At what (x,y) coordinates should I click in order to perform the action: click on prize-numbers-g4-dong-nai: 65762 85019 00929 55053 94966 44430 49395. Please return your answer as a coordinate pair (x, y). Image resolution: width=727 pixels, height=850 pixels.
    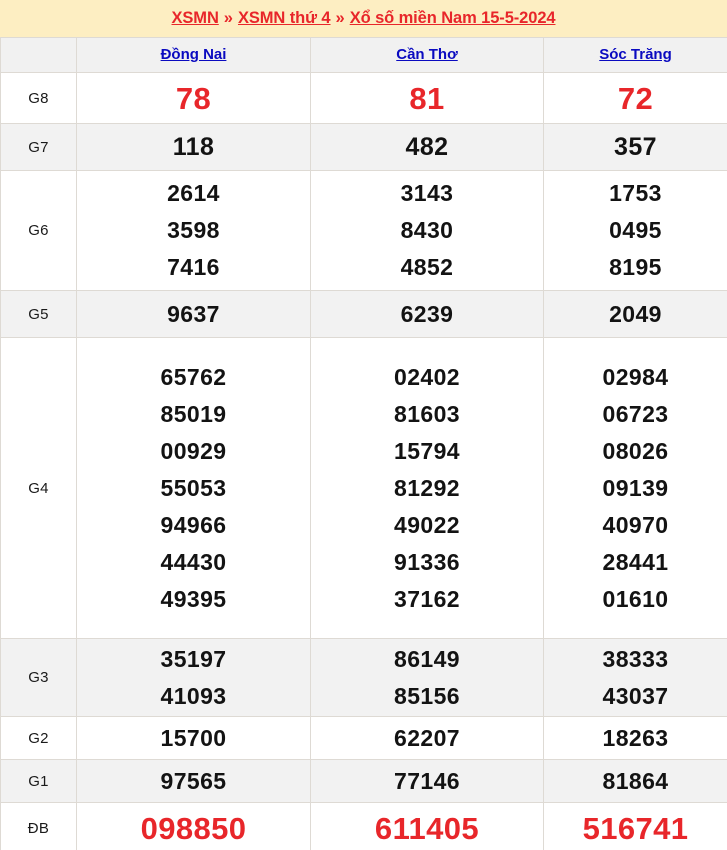
    Looking at the image, I should click on (193, 488).